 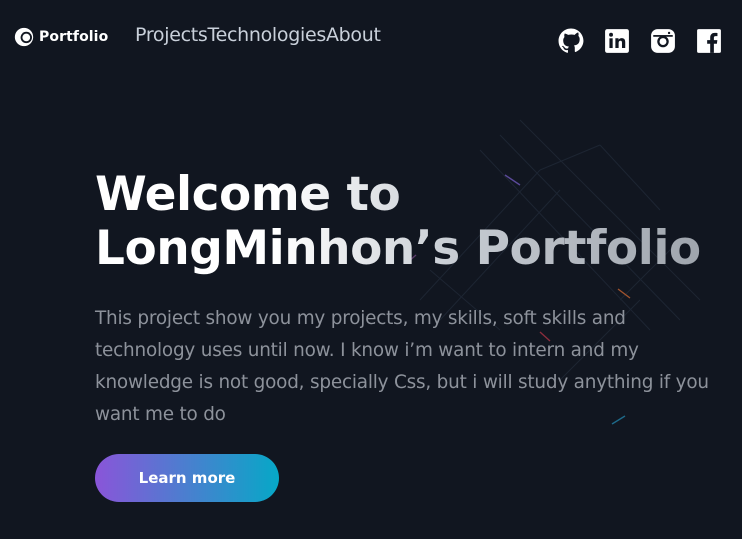 I want to click on nav-projects: Projects, so click(x=171, y=35).